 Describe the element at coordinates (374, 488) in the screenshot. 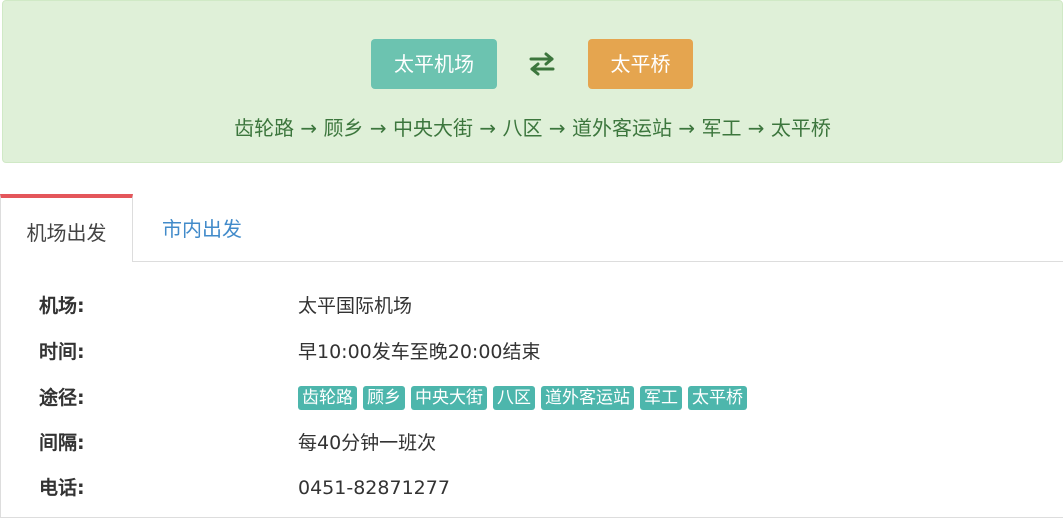

I see `phone-value: 0451-82871277` at that location.